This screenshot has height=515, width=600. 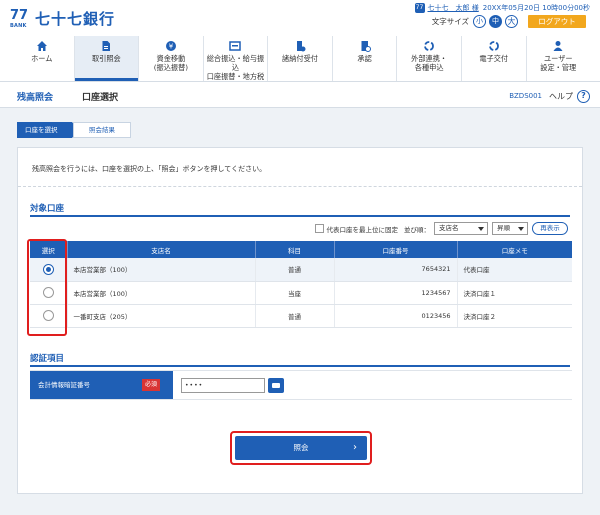 I want to click on logo-mark: 77 BANK, so click(x=19, y=18).